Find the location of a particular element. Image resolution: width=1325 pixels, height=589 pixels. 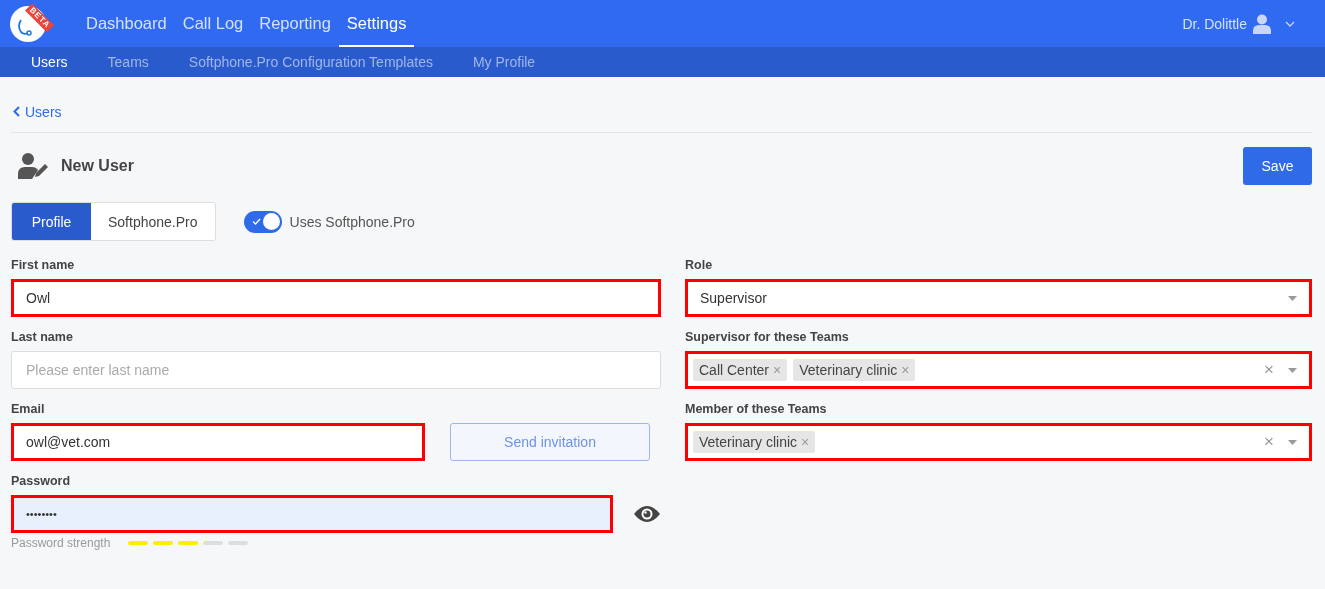

field-label: Role is located at coordinates (699, 265).